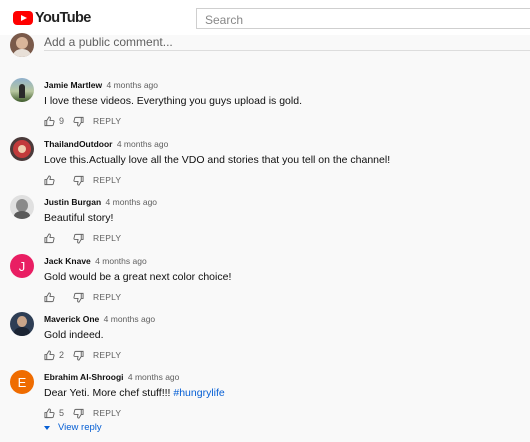 Image resolution: width=530 pixels, height=442 pixels. What do you see at coordinates (63, 18) in the screenshot?
I see `logo-text: YouTube` at bounding box center [63, 18].